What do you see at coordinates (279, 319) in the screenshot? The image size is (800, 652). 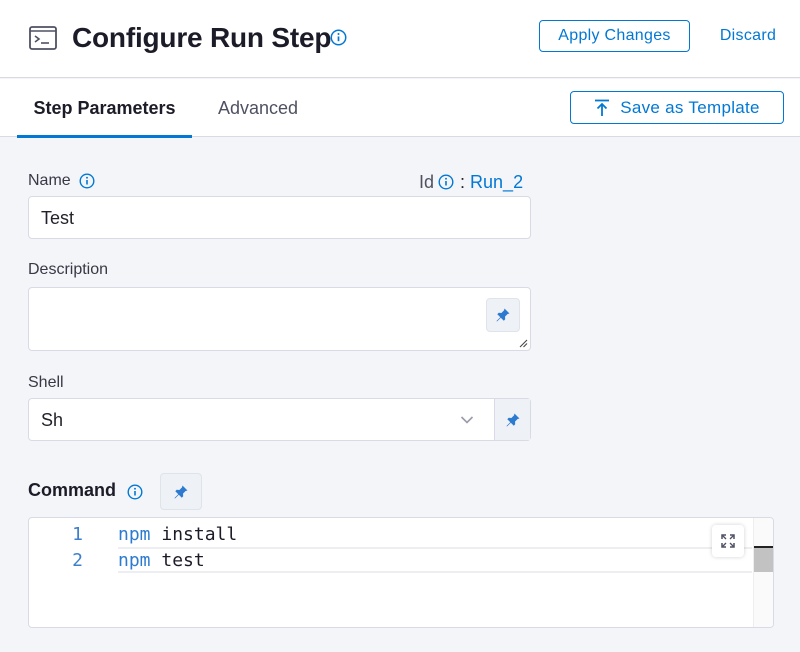 I see `description-textarea` at bounding box center [279, 319].